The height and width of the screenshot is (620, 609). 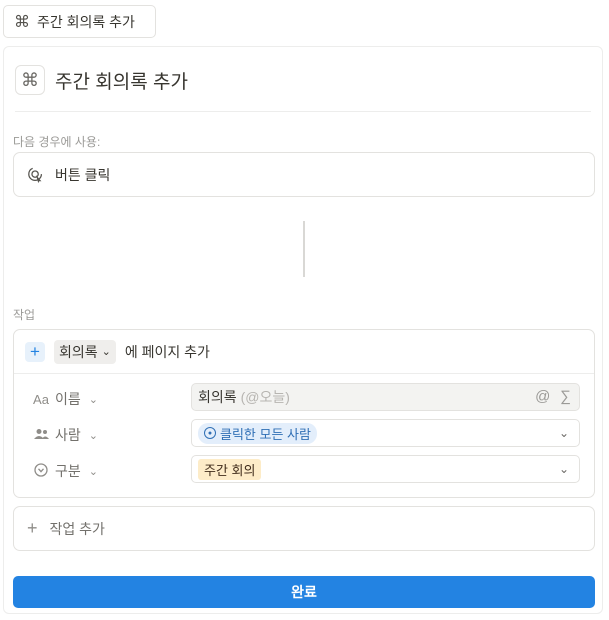 I want to click on mention-icon: @, so click(x=542, y=396).